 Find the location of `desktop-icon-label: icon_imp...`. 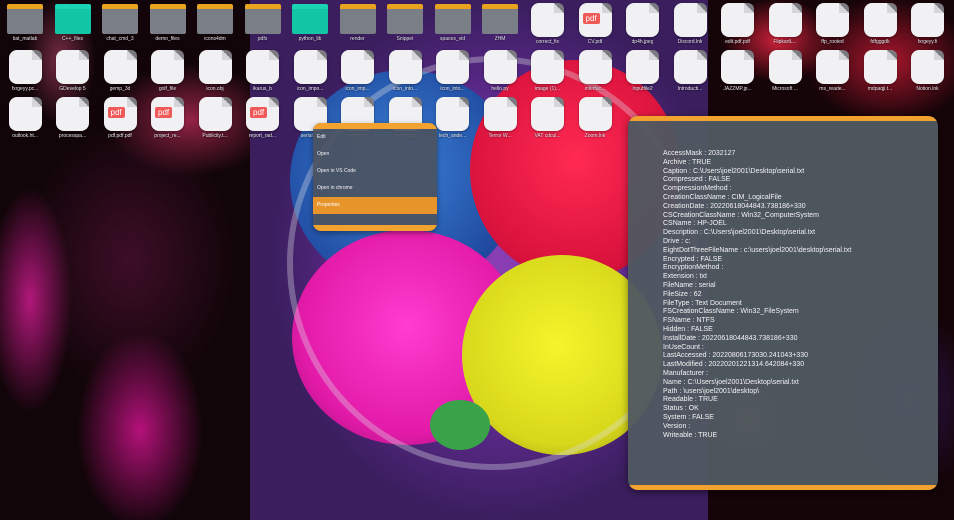

desktop-icon-label: icon_imp... is located at coordinates (357, 89).